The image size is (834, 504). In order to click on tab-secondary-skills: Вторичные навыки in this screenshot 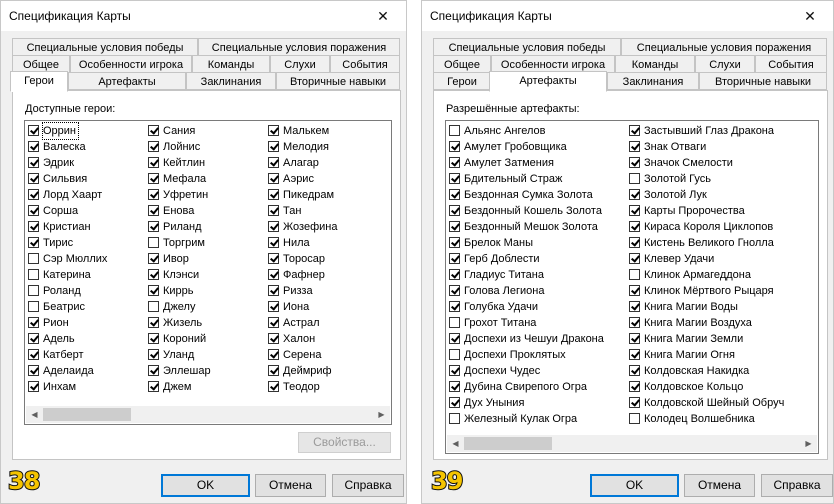, I will do `click(763, 81)`.